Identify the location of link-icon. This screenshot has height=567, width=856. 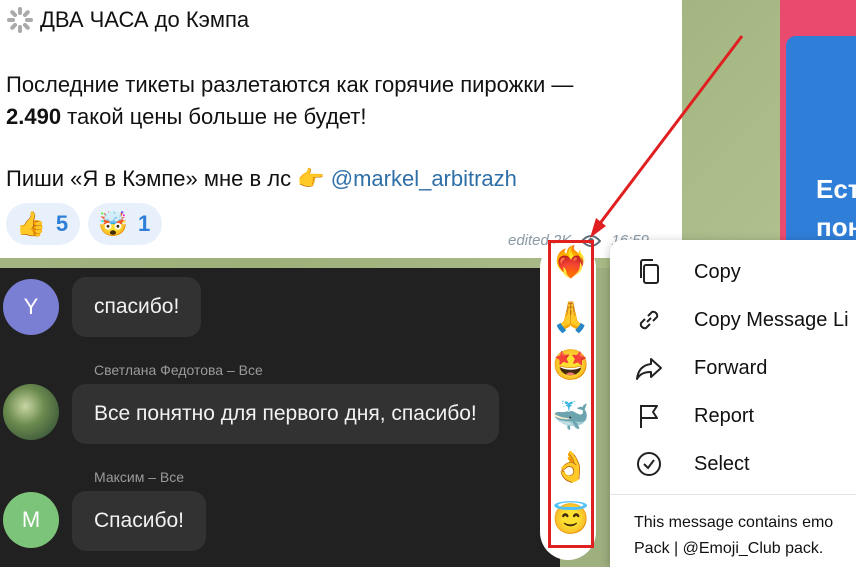
(649, 320).